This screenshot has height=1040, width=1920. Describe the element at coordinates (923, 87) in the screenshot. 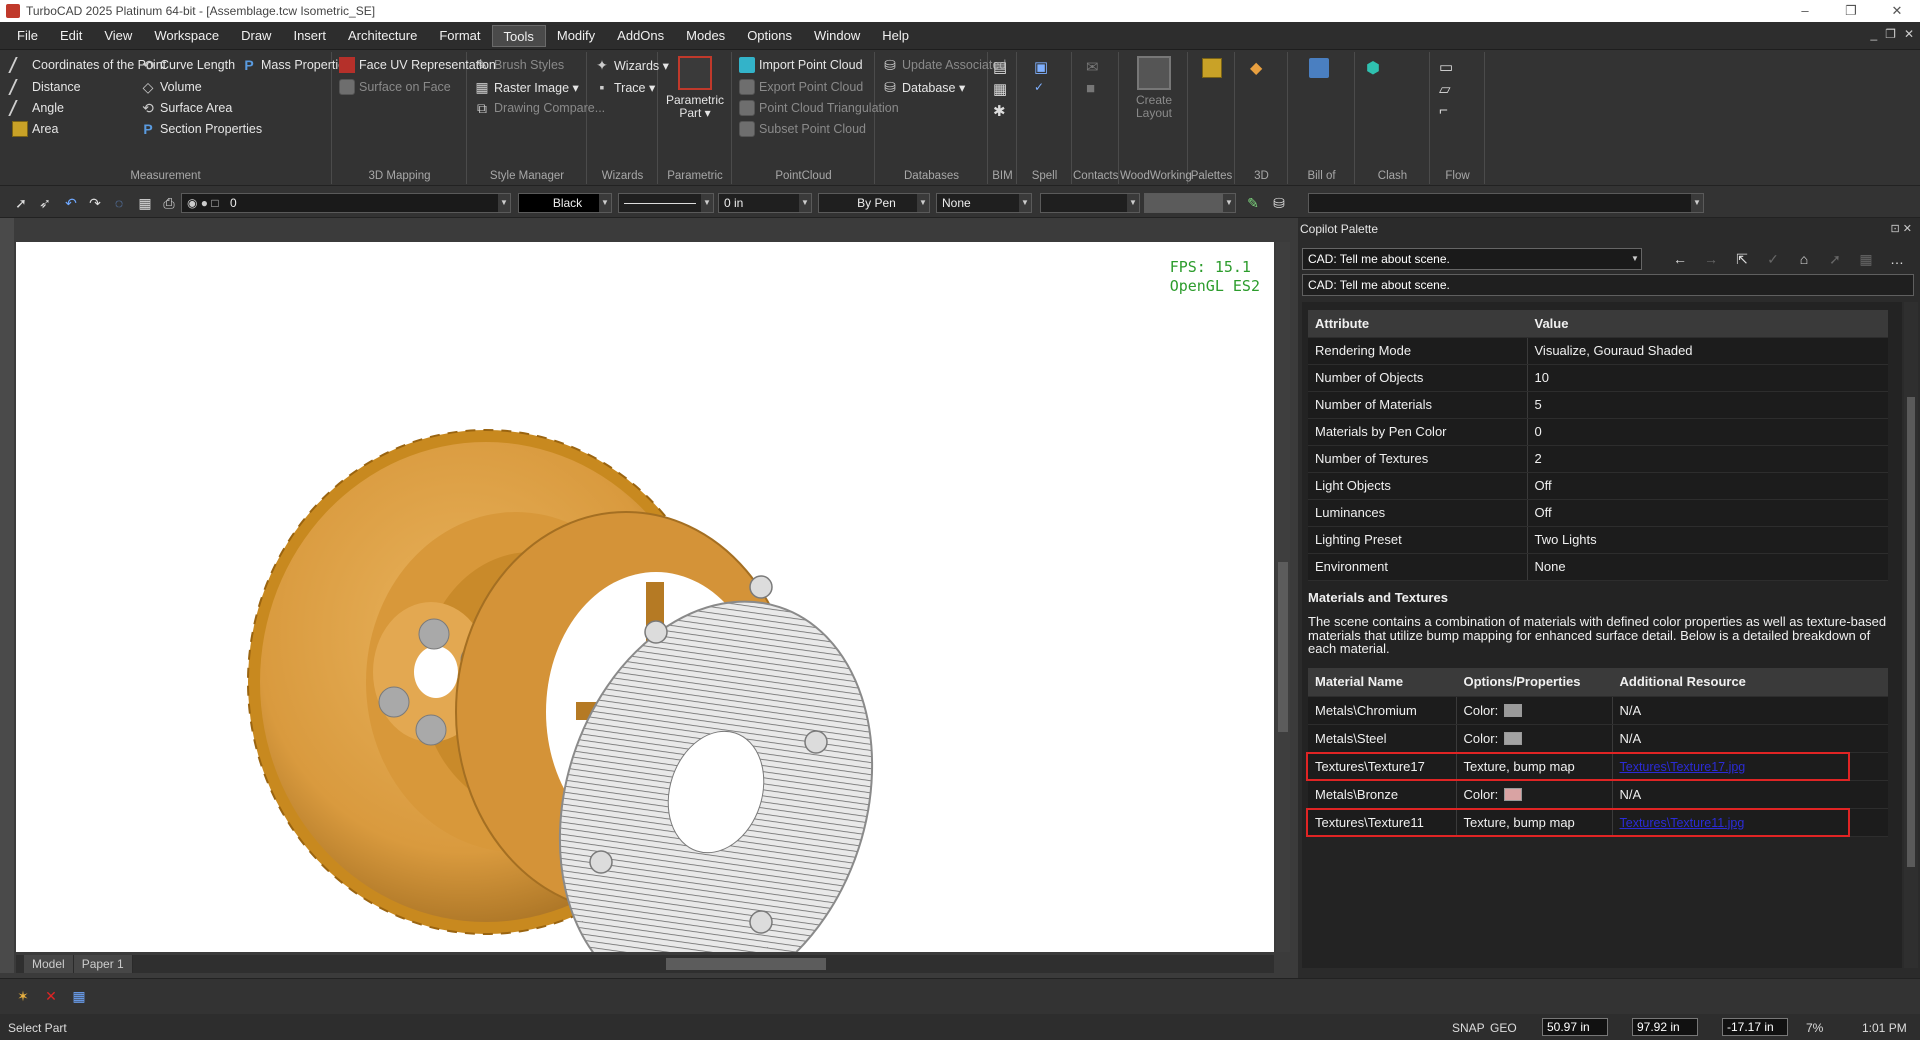

I see `database-button: ⛁ Database ▾` at that location.